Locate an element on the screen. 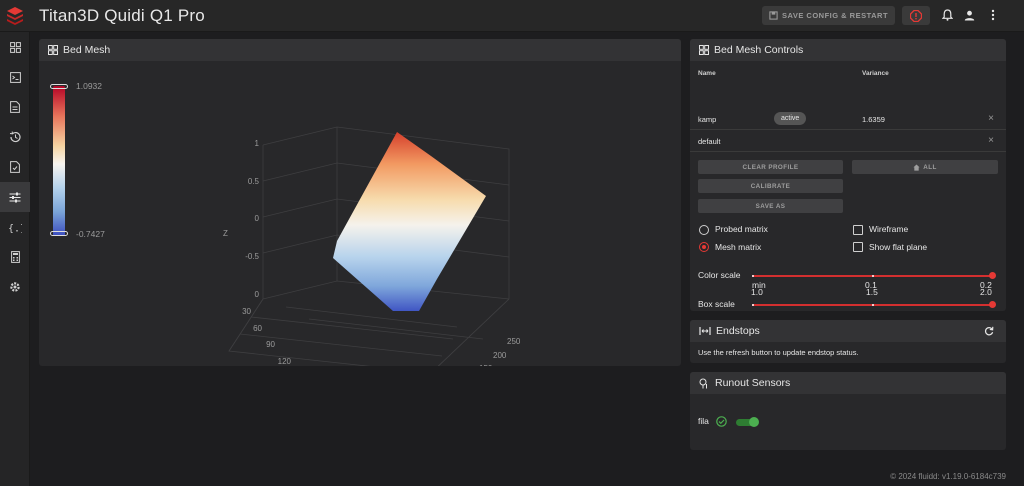  dashboard-icon is located at coordinates (15, 47).